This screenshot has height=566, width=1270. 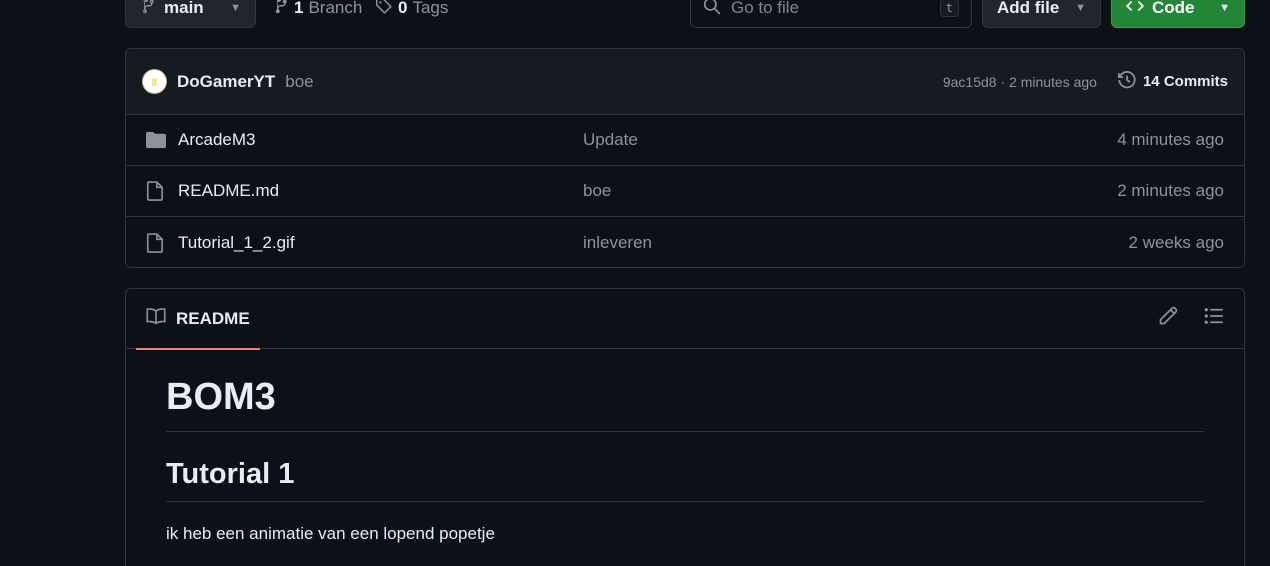 I want to click on code-button: Code ▼, so click(x=1178, y=14).